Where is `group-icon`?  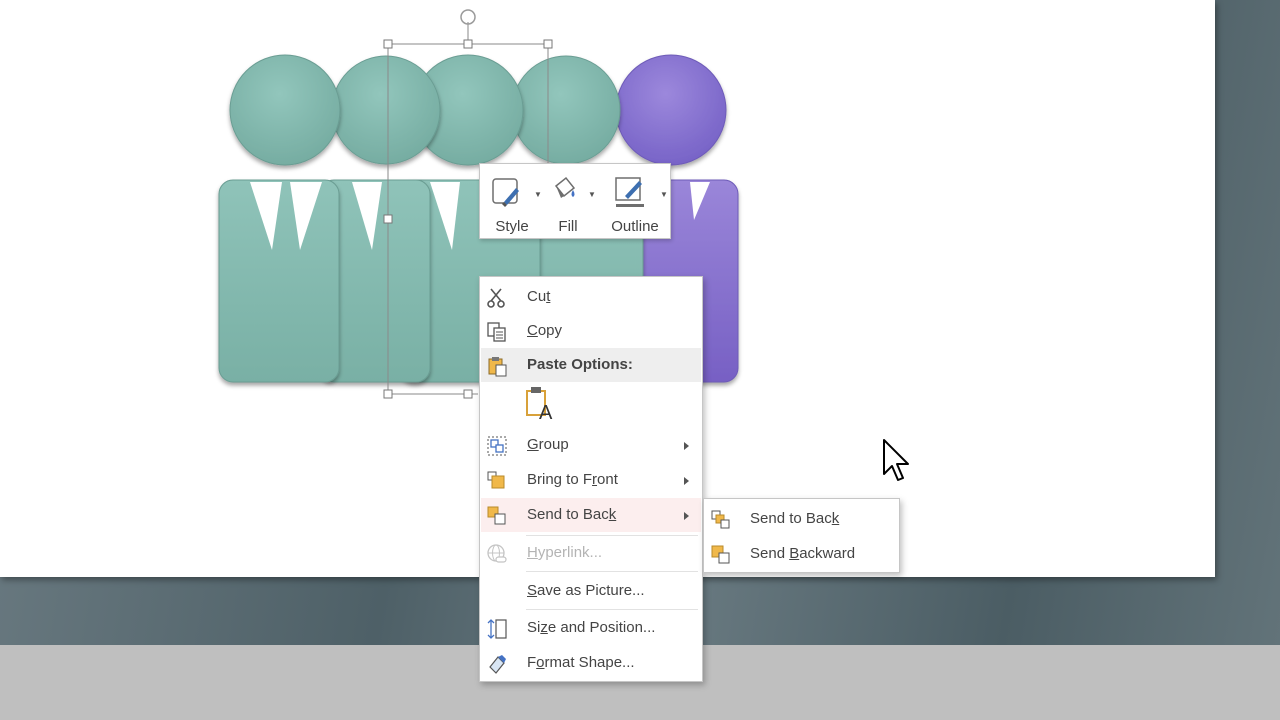 group-icon is located at coordinates (497, 446).